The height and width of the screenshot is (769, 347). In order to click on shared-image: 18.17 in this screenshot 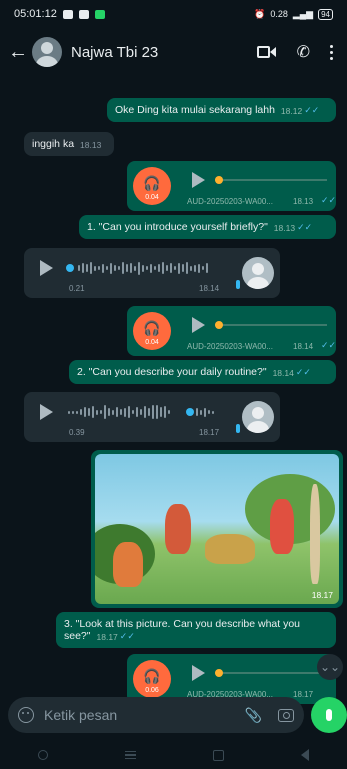, I will do `click(217, 529)`.